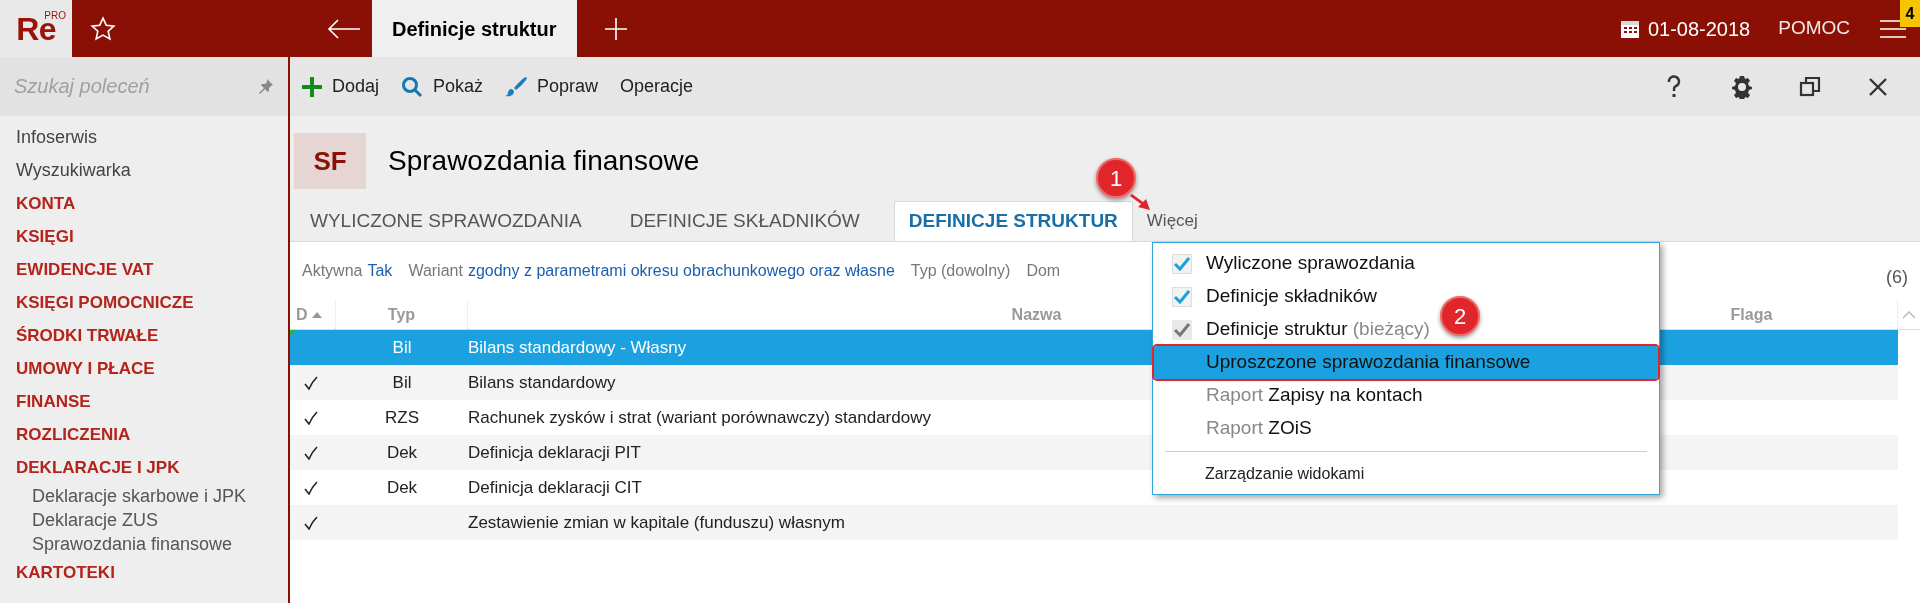 This screenshot has height=603, width=1920. I want to click on table-cell-text: Bilans standardowy, so click(542, 382).